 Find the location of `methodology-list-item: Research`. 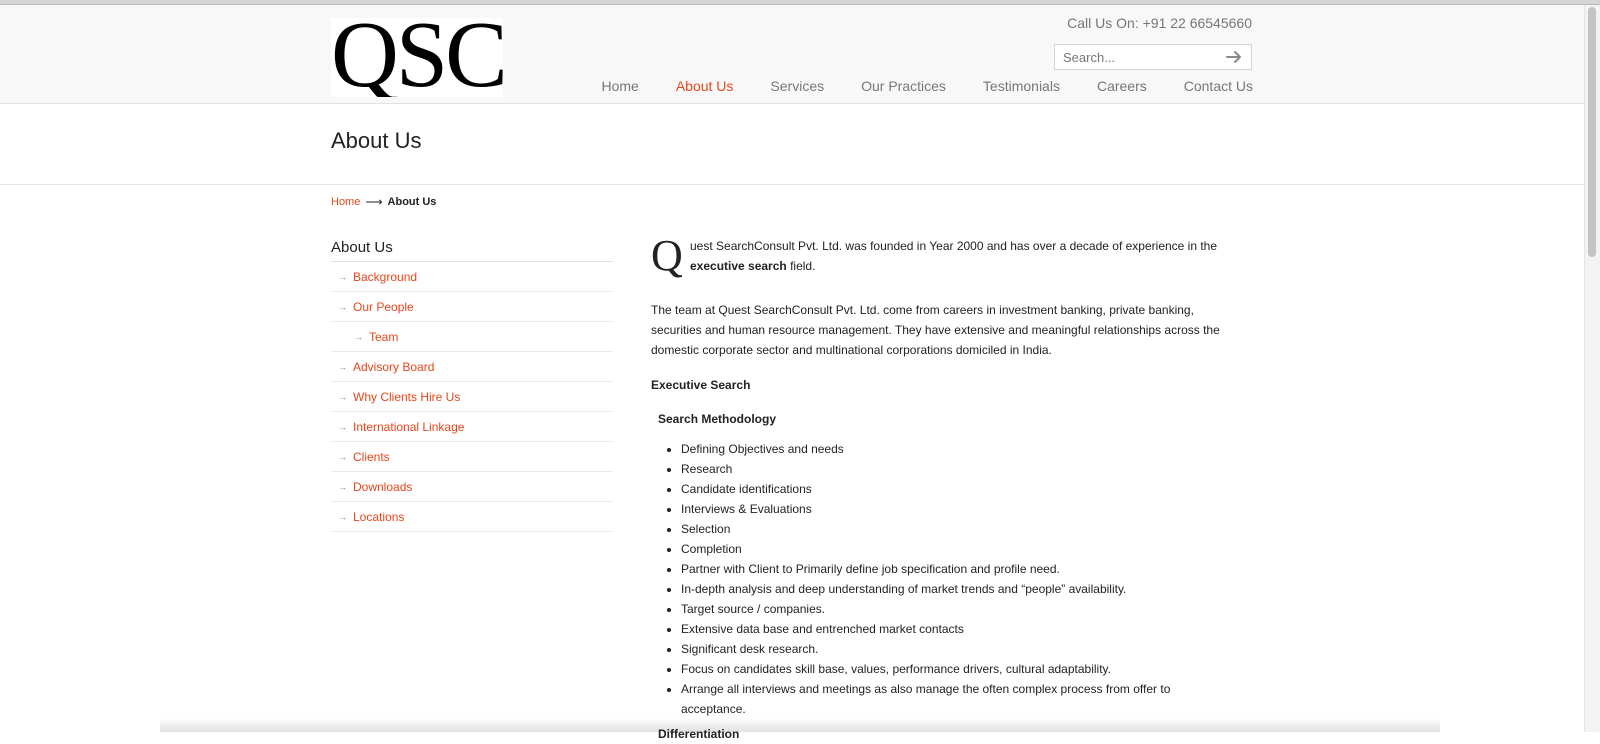

methodology-list-item: Research is located at coordinates (953, 469).